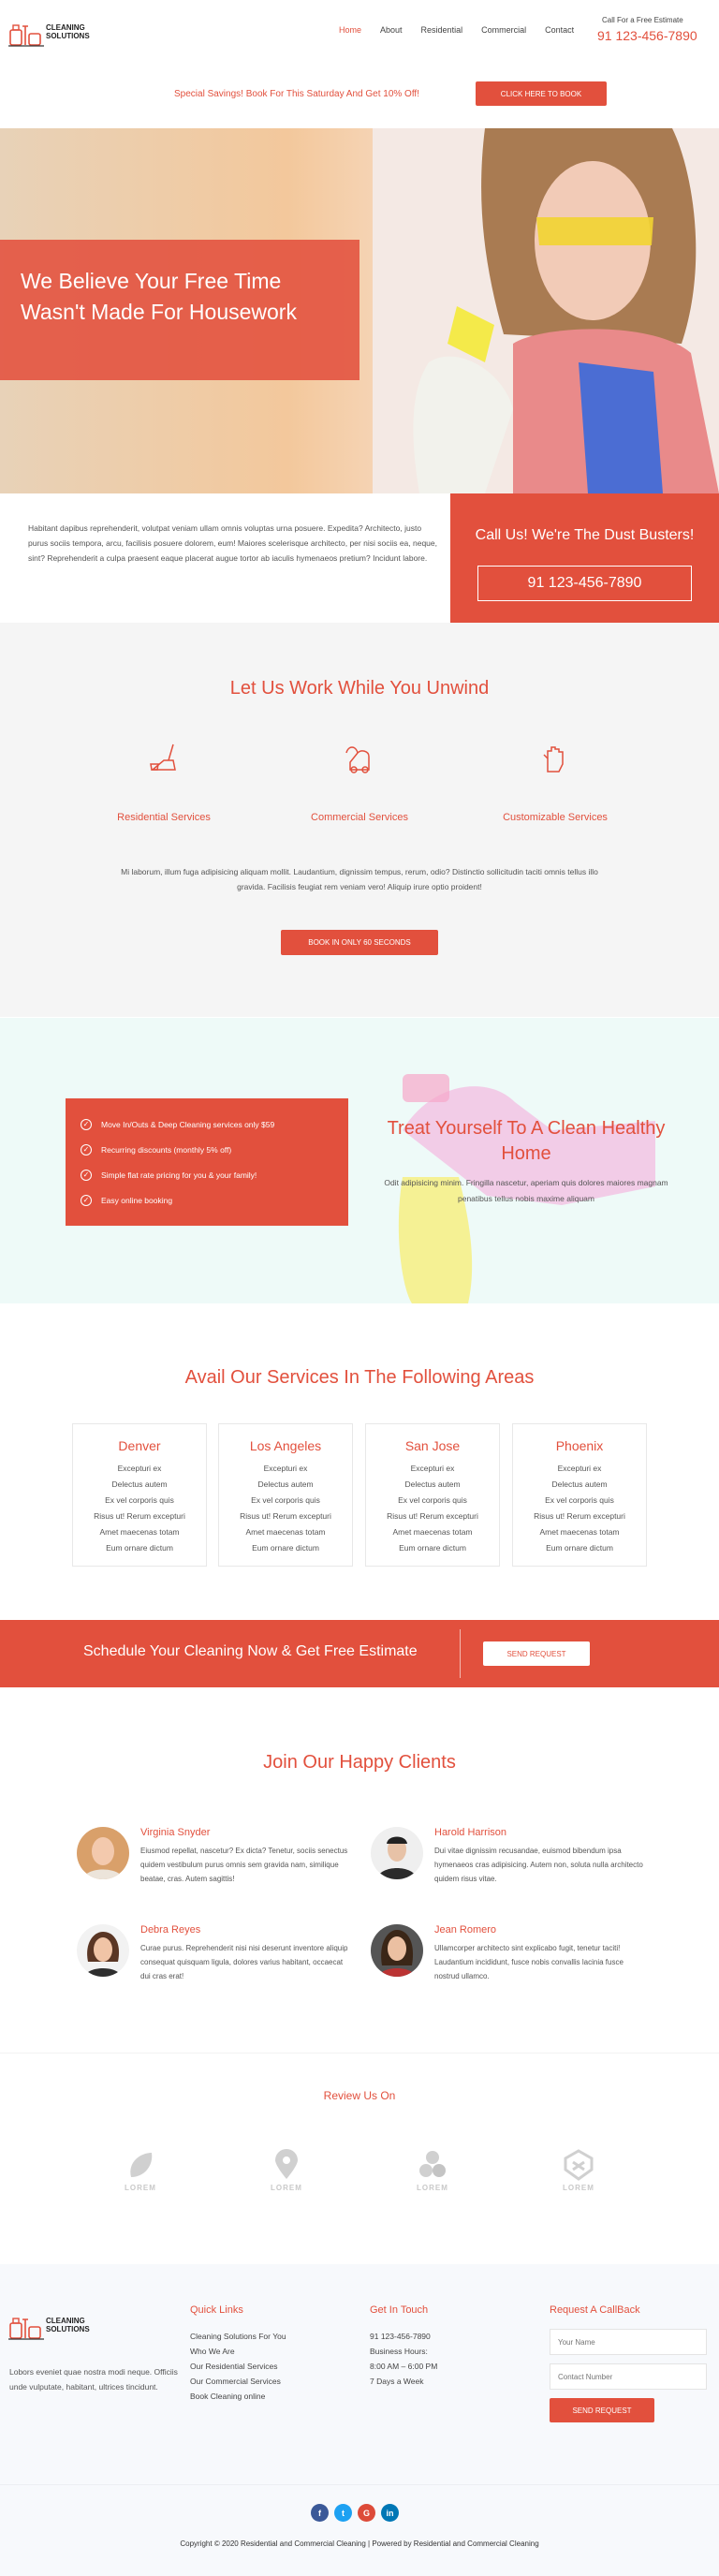 The image size is (719, 2576). Describe the element at coordinates (359, 1762) in the screenshot. I see `clients-title: Join Our Happy Clients` at that location.